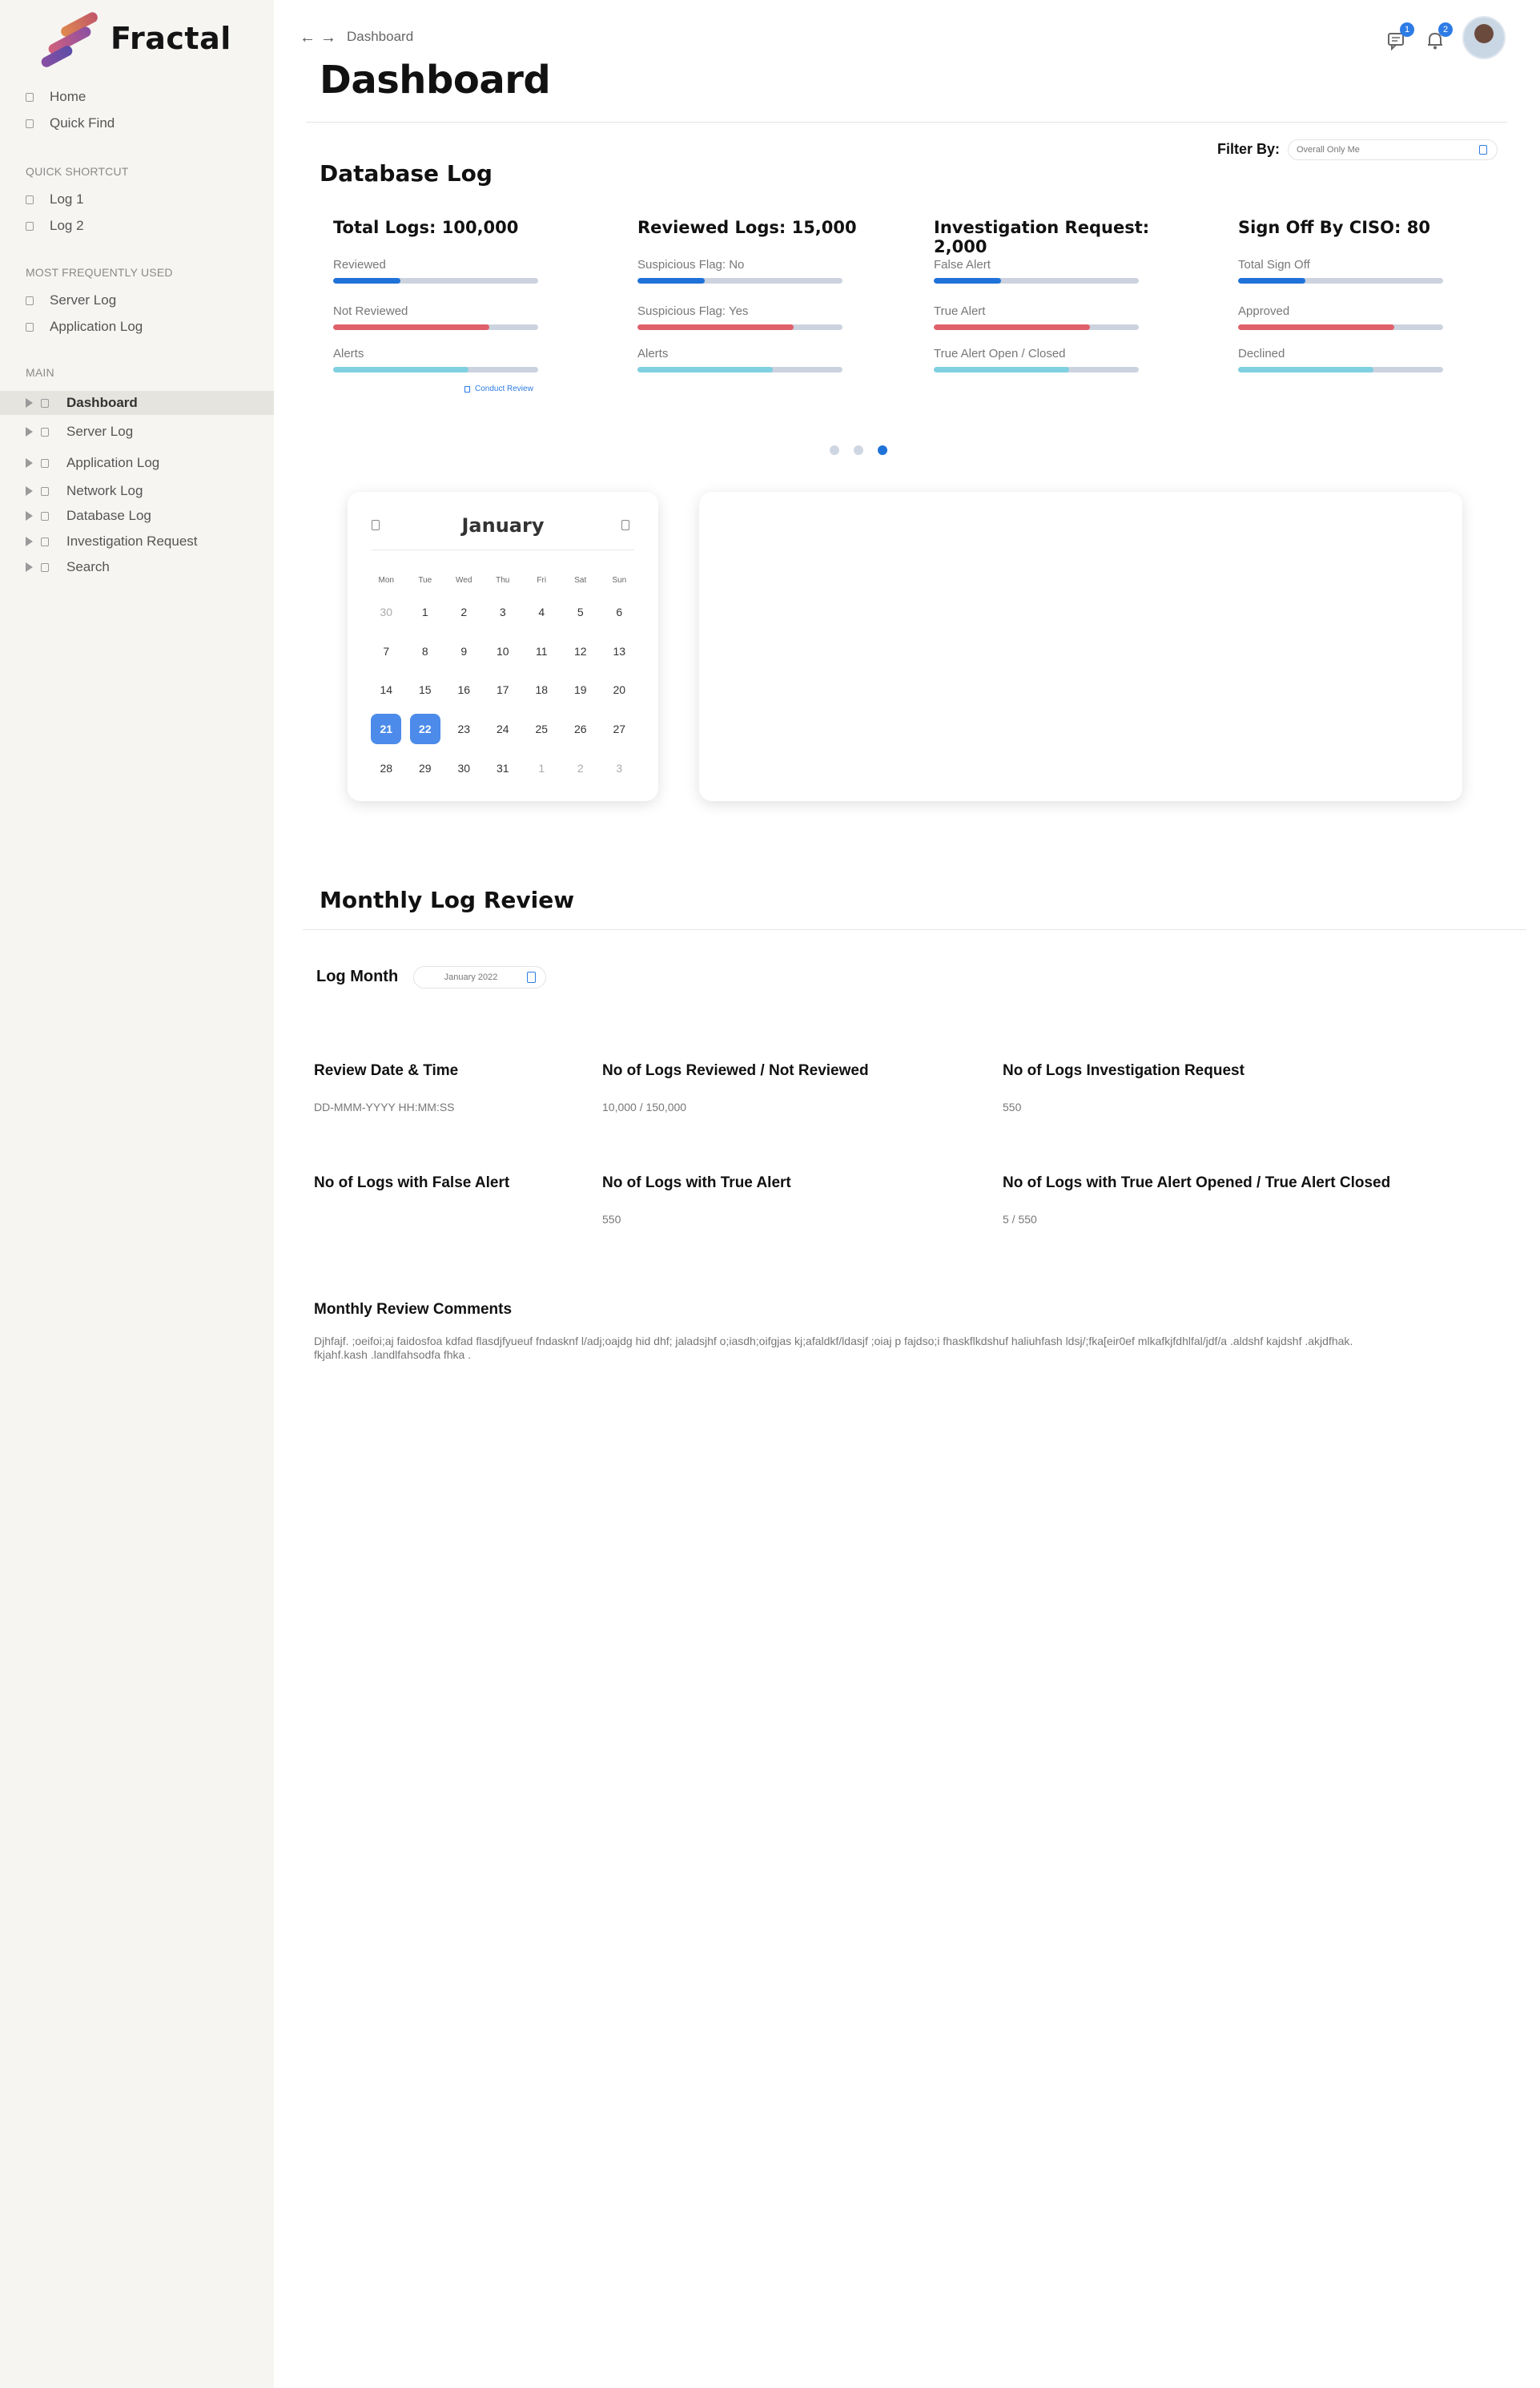 This screenshot has width=1540, height=2388. I want to click on user-avatar, so click(1484, 37).